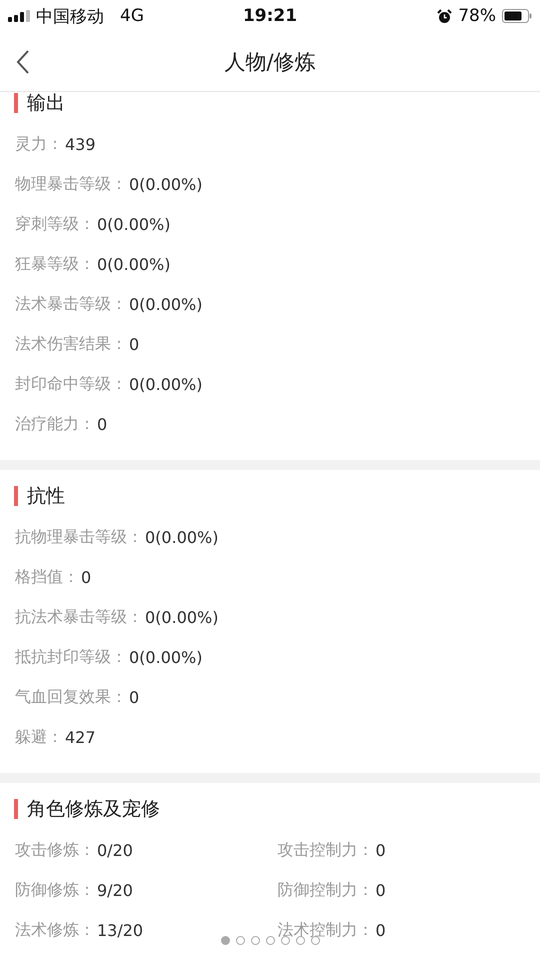  What do you see at coordinates (23, 62) in the screenshot?
I see `chevron-left-icon` at bounding box center [23, 62].